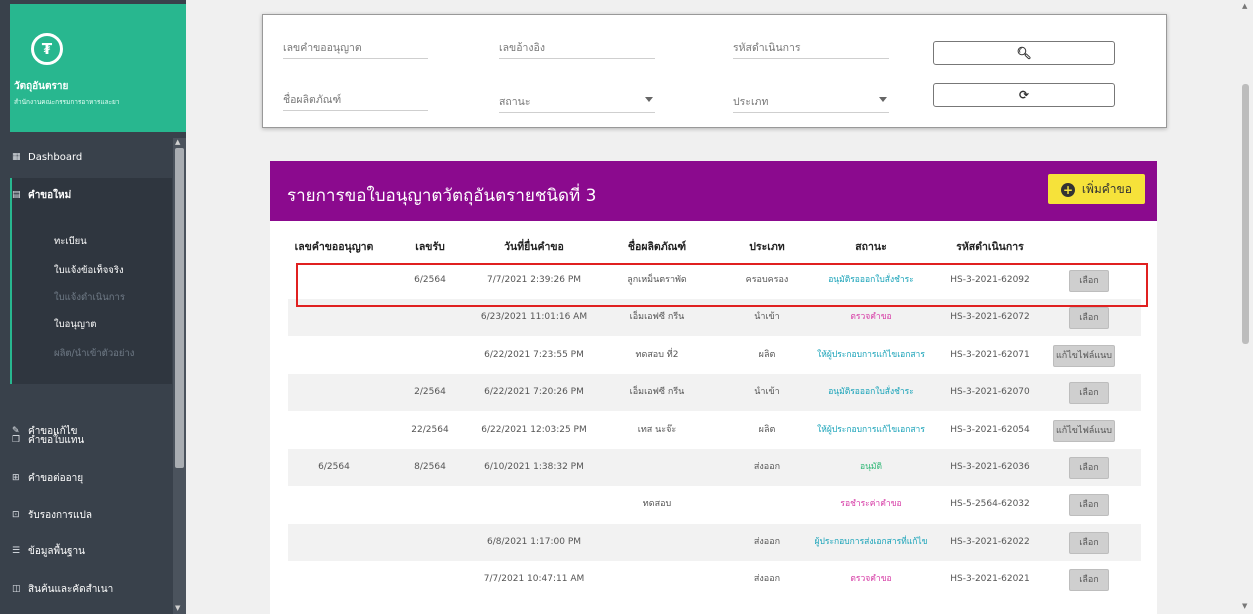 The height and width of the screenshot is (614, 1253). What do you see at coordinates (92, 157) in the screenshot?
I see `sidebar-item-dashboard: ▦ Dashboard` at bounding box center [92, 157].